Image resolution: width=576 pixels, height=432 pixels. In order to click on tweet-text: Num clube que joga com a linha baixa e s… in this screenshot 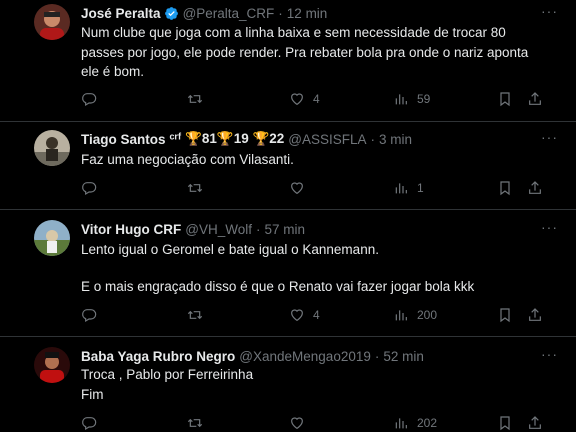, I will do `click(318, 52)`.